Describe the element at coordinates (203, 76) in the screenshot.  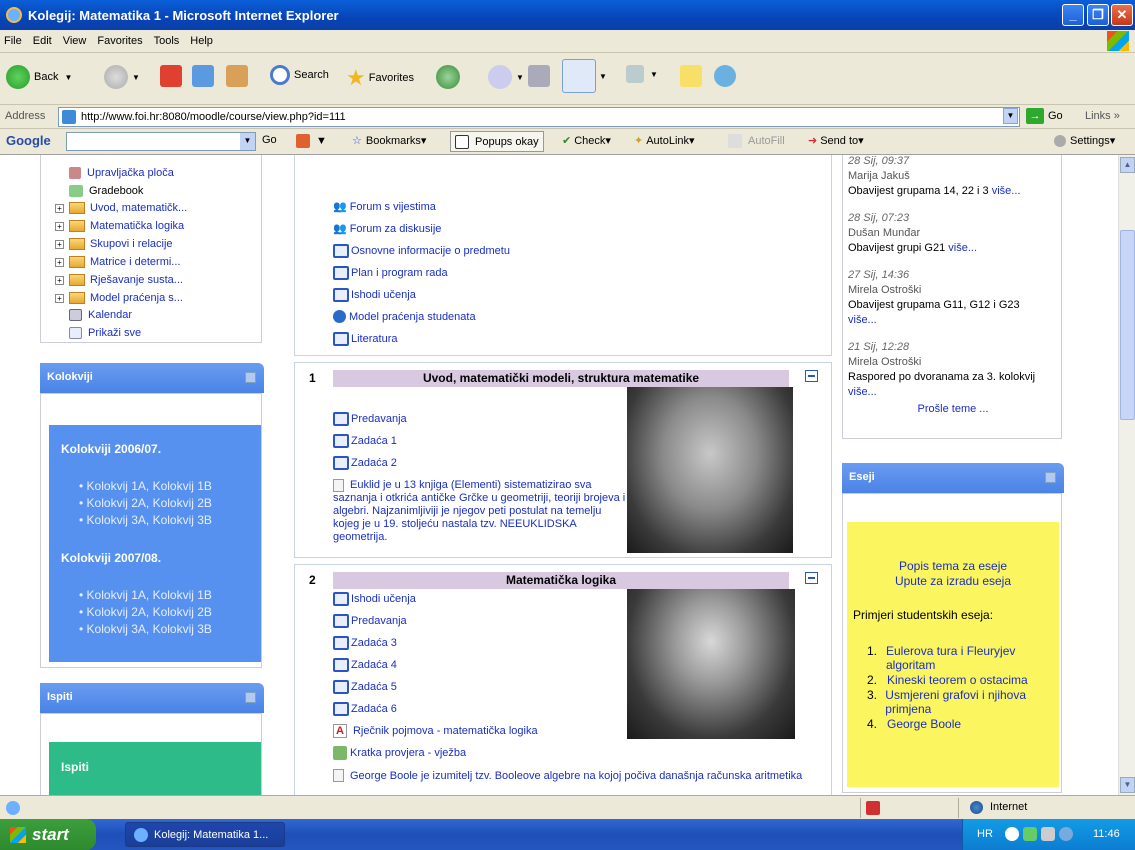
I see `refresh-button` at that location.